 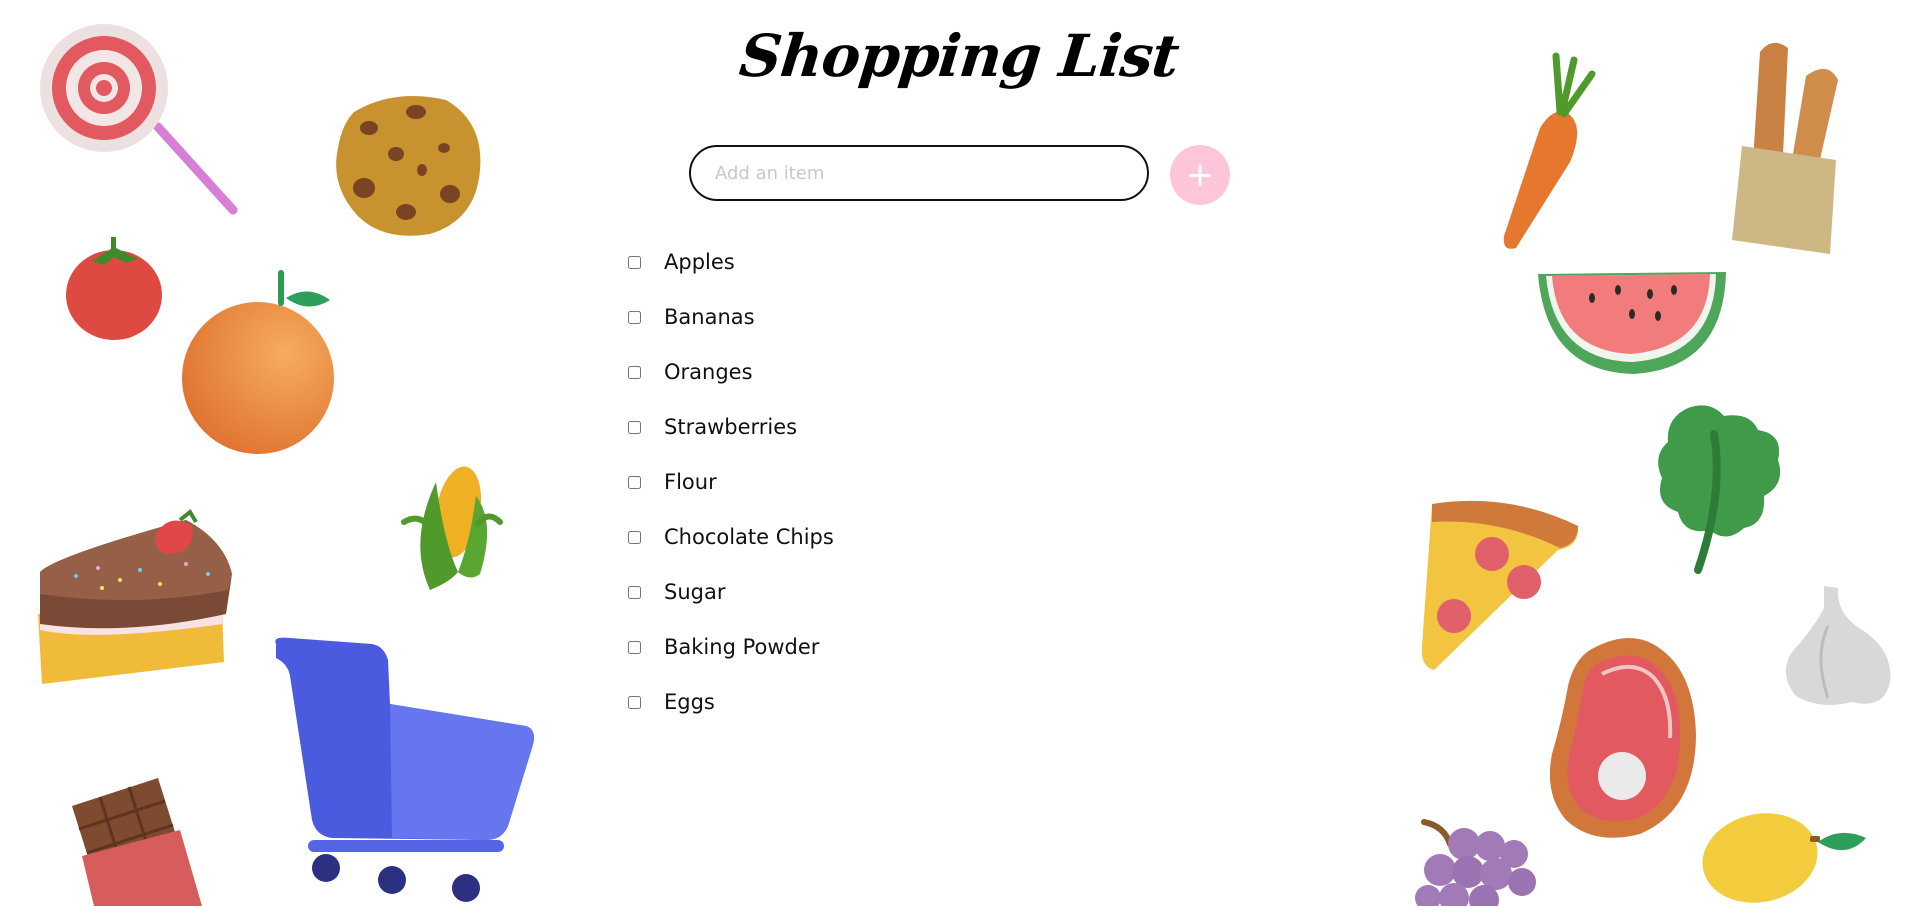 I want to click on kale-icon, so click(x=1719, y=489).